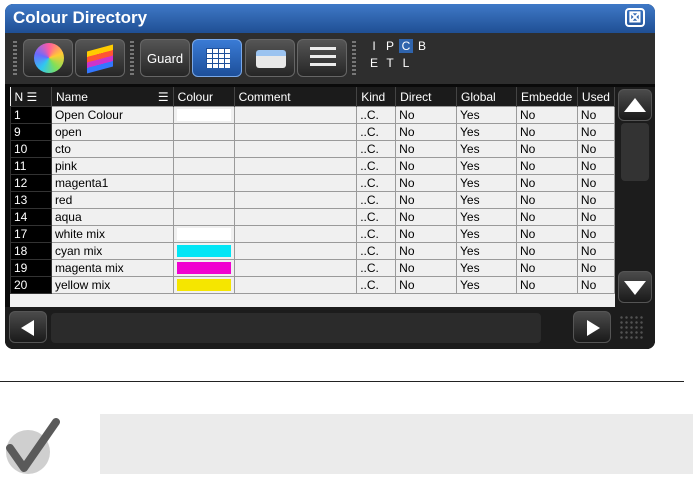  I want to click on table-row: 19 magenta mix ..C. No Yes No No, so click(312, 268).